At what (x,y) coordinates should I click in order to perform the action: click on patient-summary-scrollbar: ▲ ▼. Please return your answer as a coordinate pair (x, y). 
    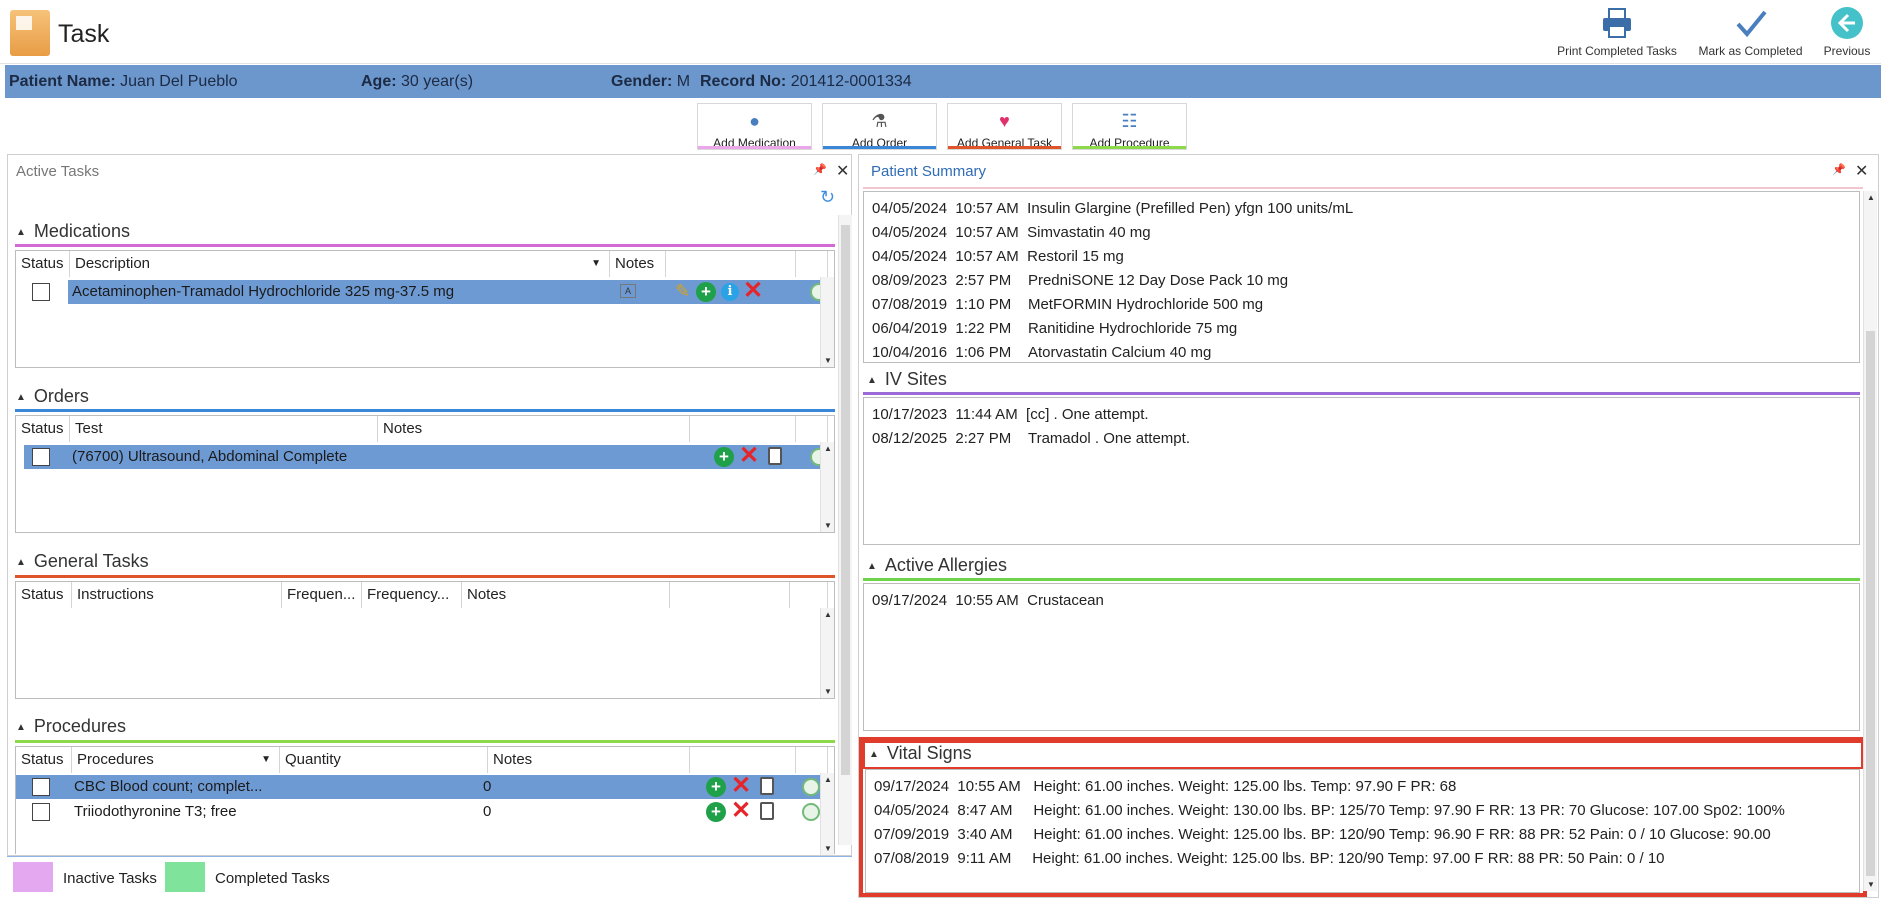
    Looking at the image, I should click on (1870, 541).